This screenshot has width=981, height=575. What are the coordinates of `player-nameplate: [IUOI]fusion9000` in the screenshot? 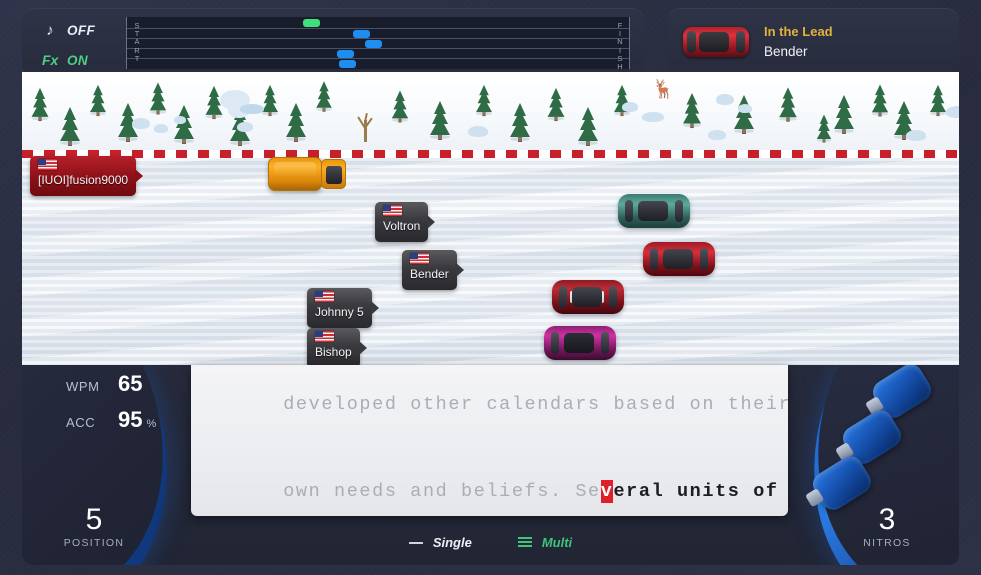 It's located at (87, 176).